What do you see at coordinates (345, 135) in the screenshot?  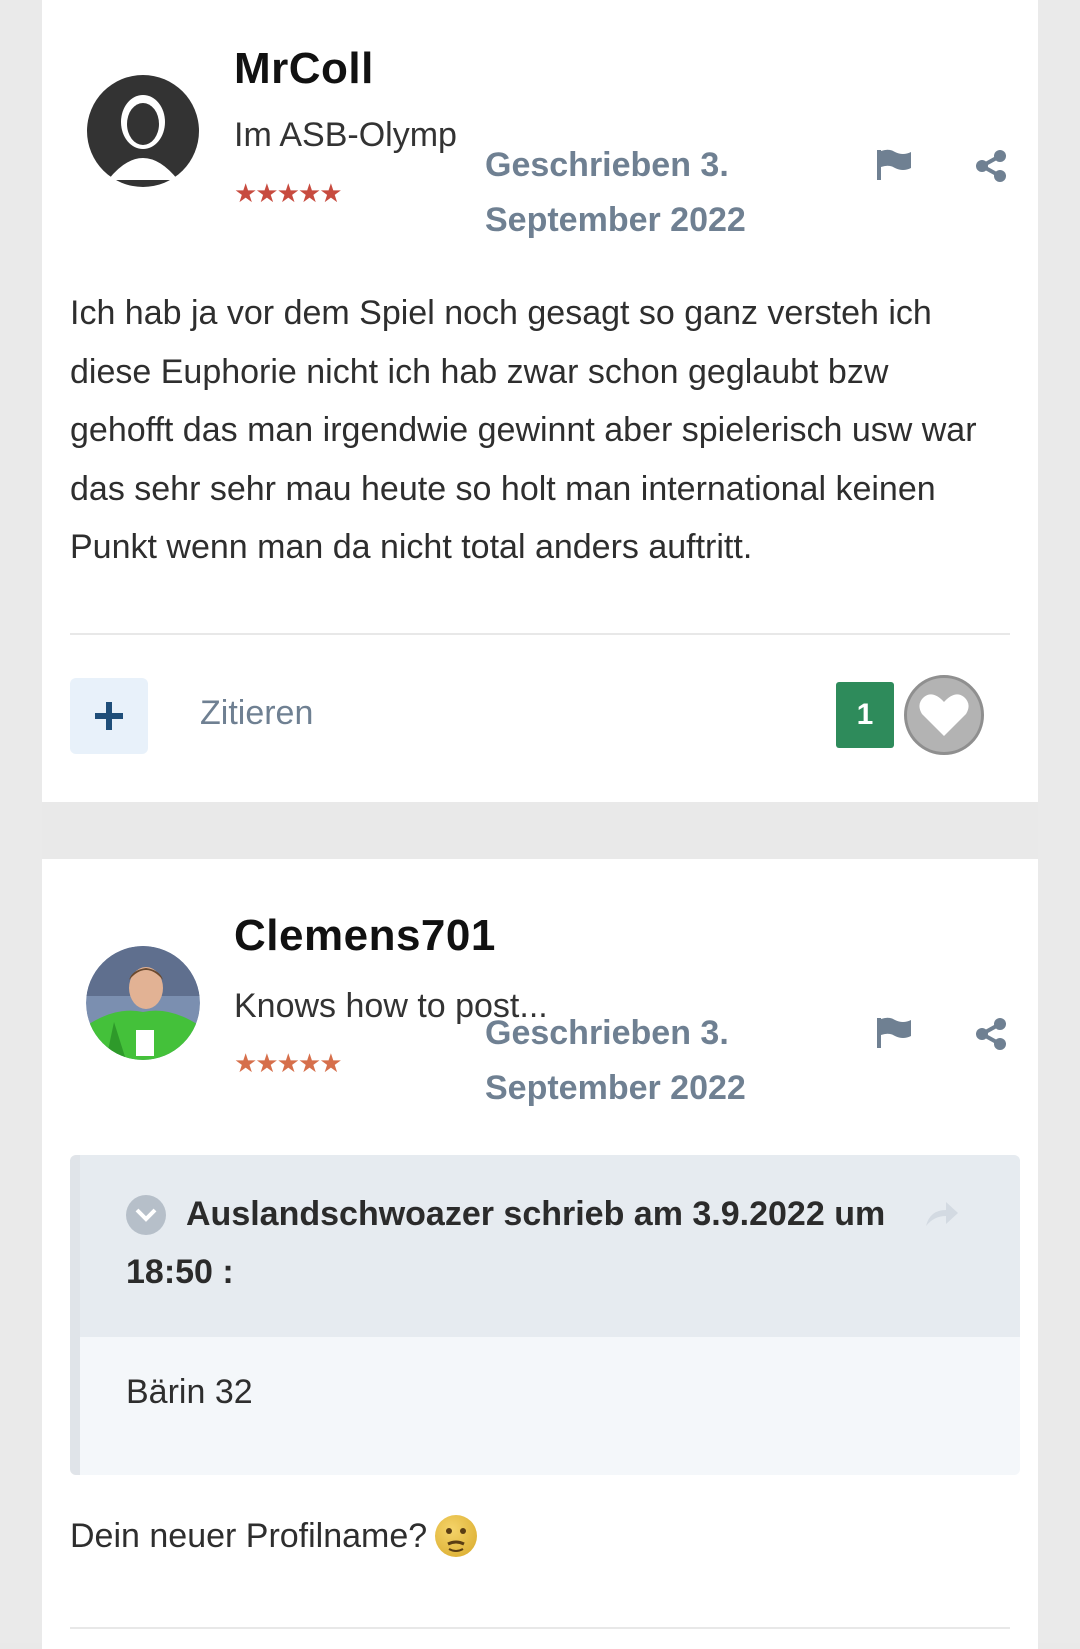 I see `author-rank: Im ASB-Olymp` at bounding box center [345, 135].